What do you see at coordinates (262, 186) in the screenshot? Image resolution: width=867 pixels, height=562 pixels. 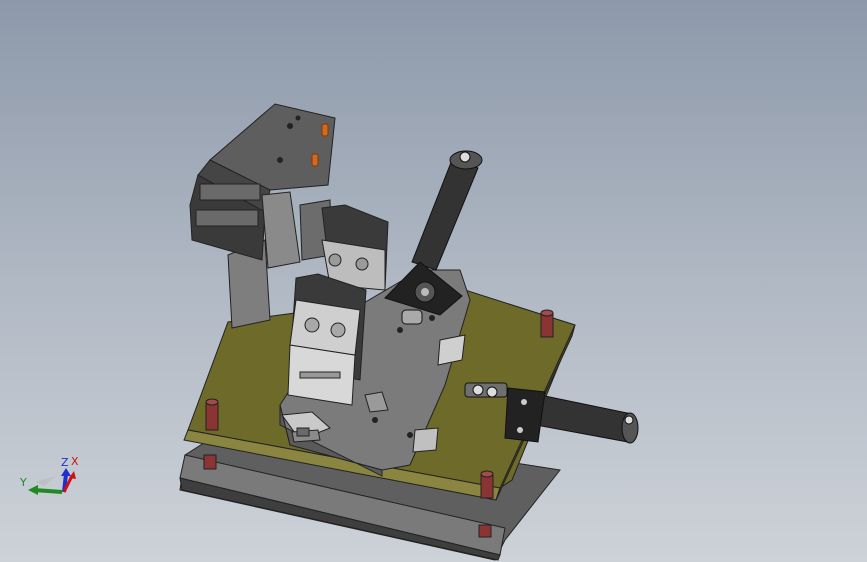 I see `clamp-head` at bounding box center [262, 186].